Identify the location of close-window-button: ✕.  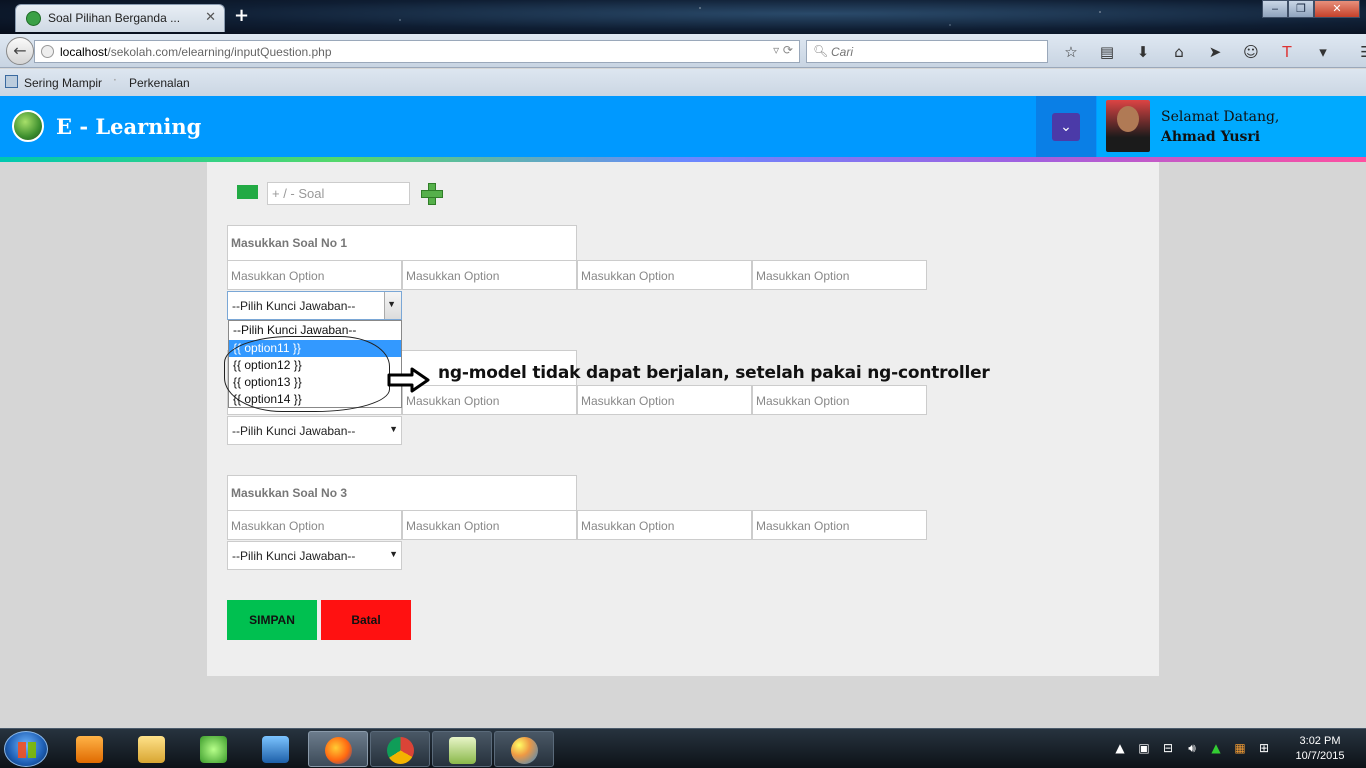
(1337, 9).